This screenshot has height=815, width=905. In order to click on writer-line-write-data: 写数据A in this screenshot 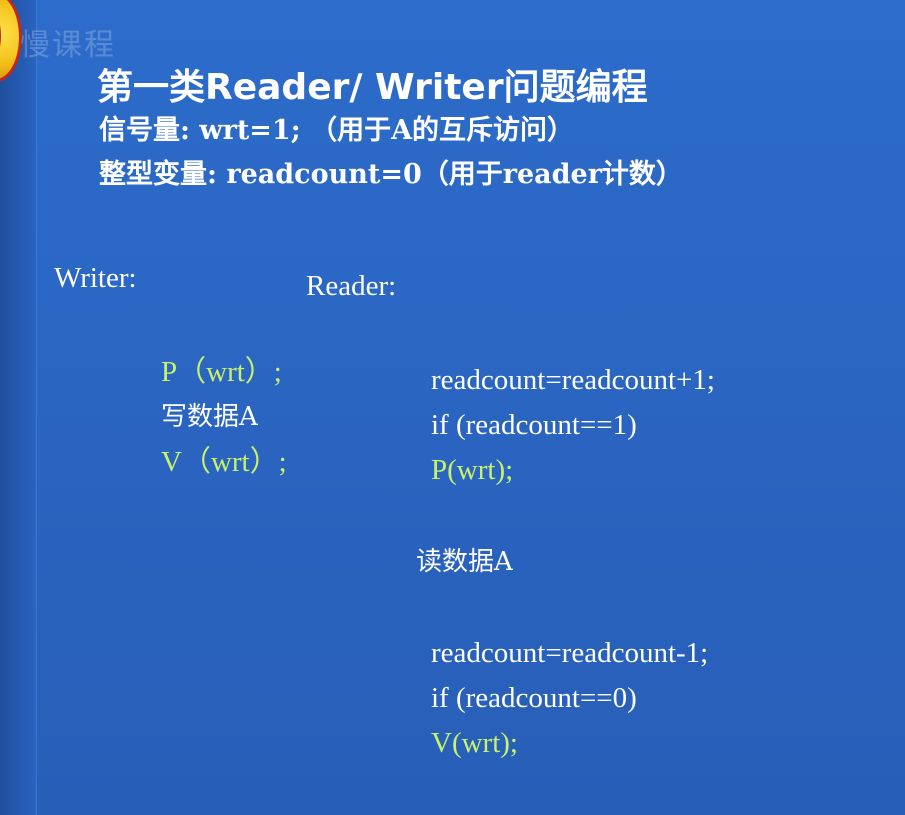, I will do `click(209, 417)`.